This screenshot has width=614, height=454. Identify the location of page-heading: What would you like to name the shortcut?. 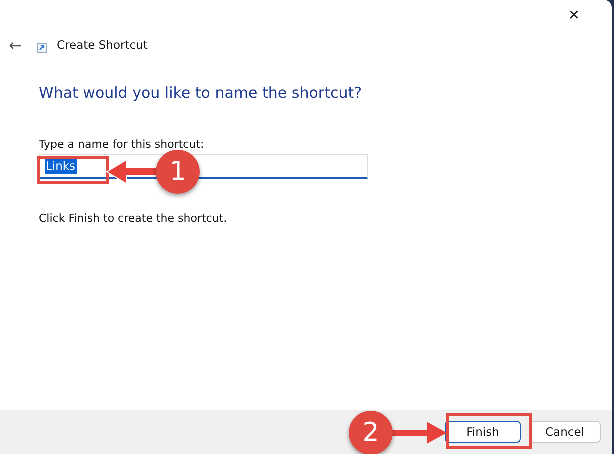
(201, 93).